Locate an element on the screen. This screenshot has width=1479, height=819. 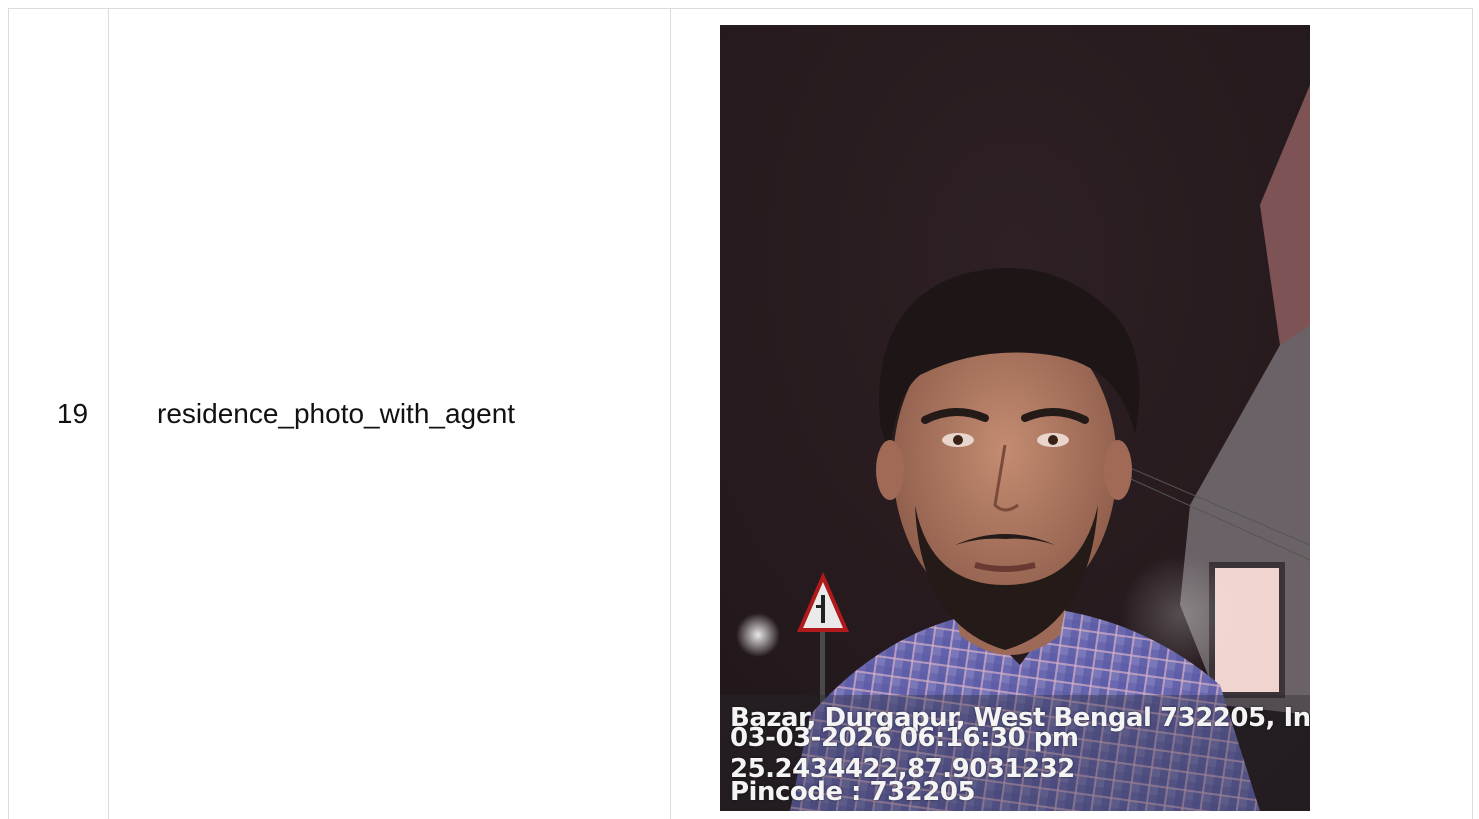
stamp-pincode: Pincode : 732205 is located at coordinates (853, 792).